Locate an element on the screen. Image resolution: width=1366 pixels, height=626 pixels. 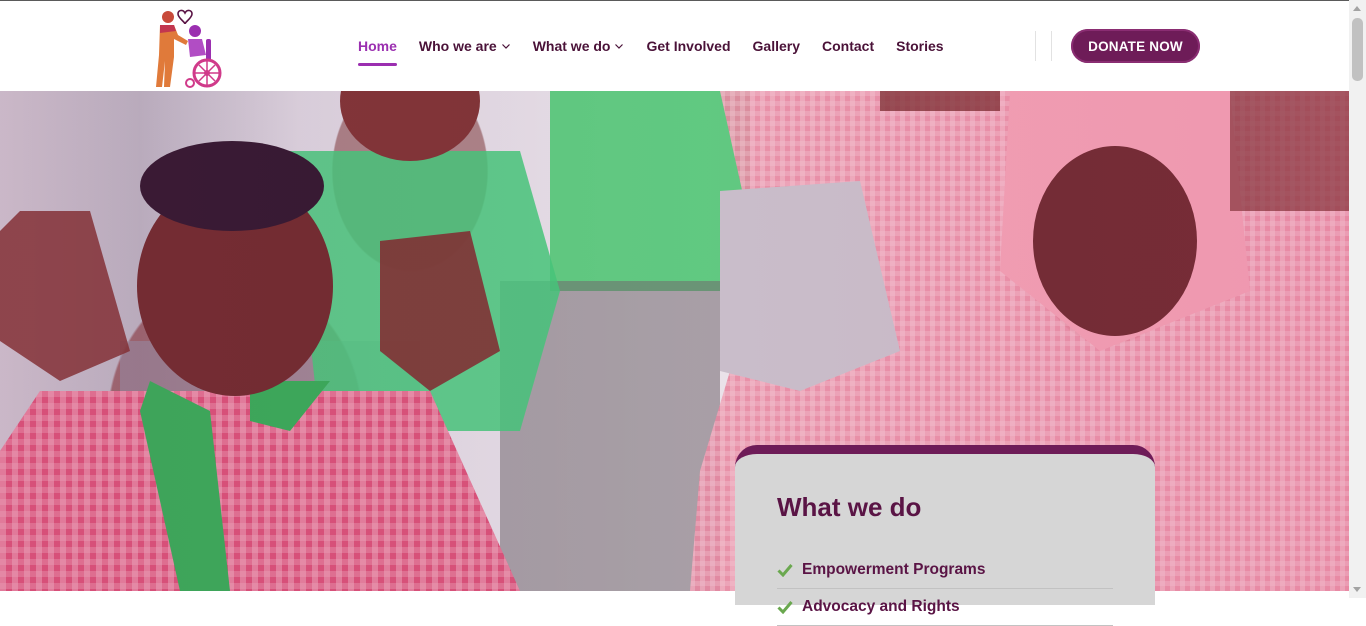
scrollbar-thumb is located at coordinates (1357, 49).